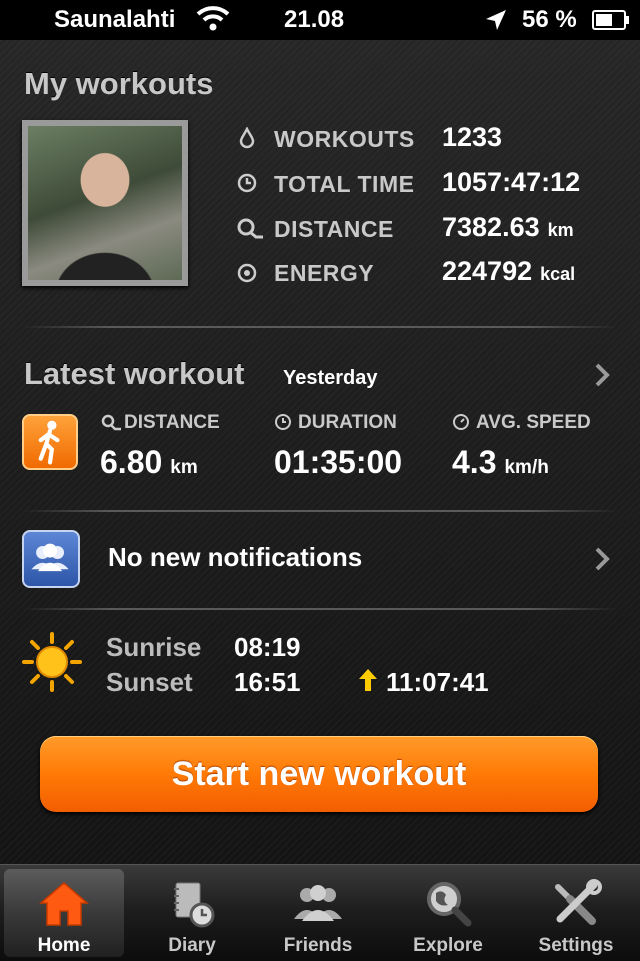 This screenshot has height=961, width=640. Describe the element at coordinates (347, 422) in the screenshot. I see `latest-duration-label: DURATION` at that location.